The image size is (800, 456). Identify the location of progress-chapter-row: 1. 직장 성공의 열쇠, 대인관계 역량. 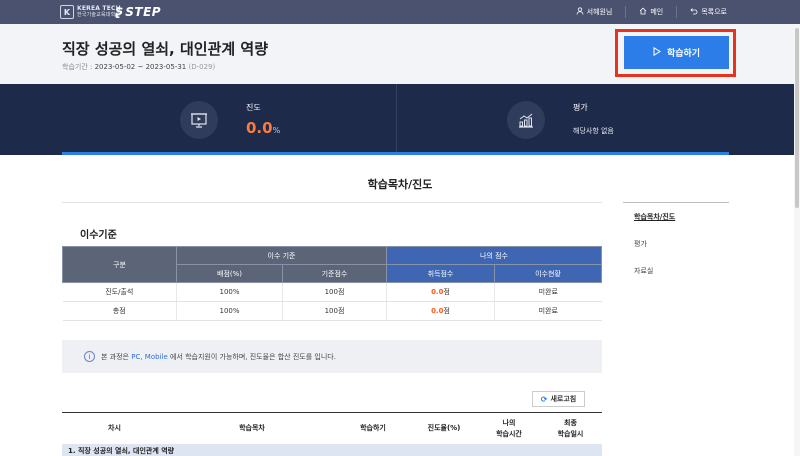
(332, 450).